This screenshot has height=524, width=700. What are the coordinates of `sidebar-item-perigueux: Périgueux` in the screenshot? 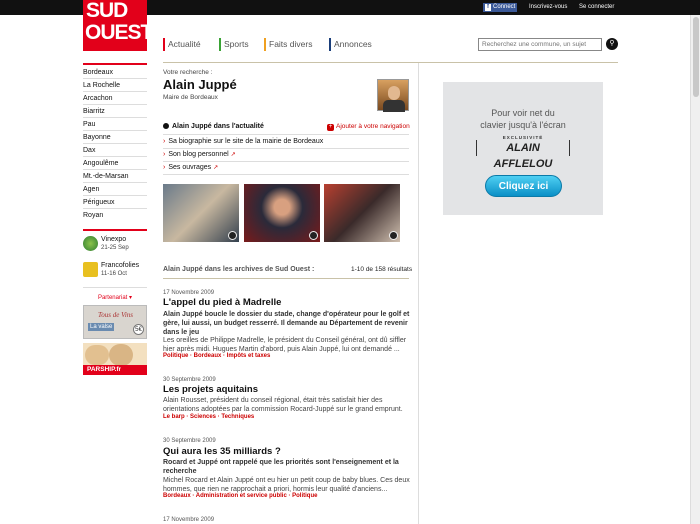 It's located at (115, 202).